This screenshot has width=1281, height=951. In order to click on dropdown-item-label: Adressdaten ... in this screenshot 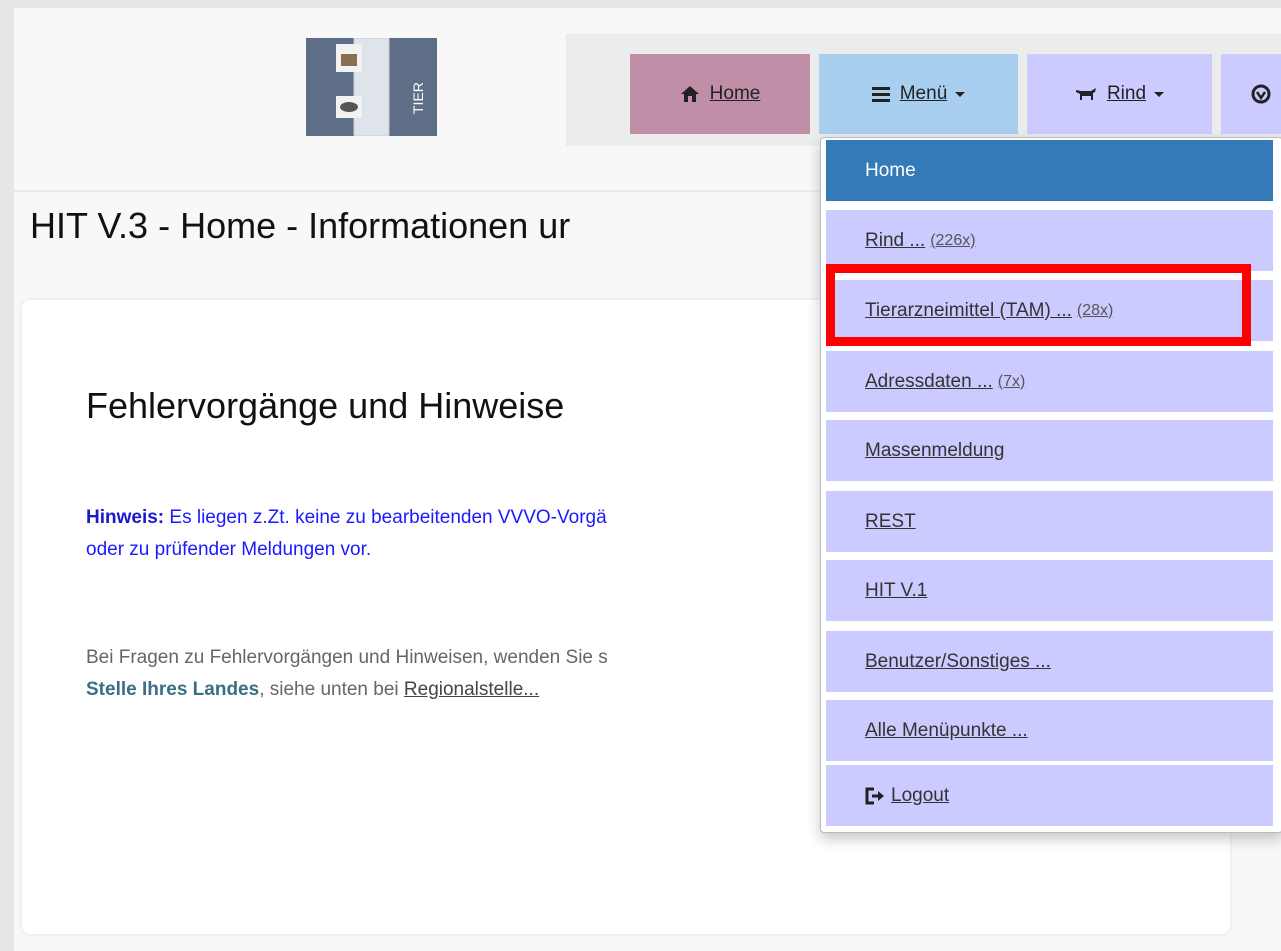, I will do `click(929, 381)`.